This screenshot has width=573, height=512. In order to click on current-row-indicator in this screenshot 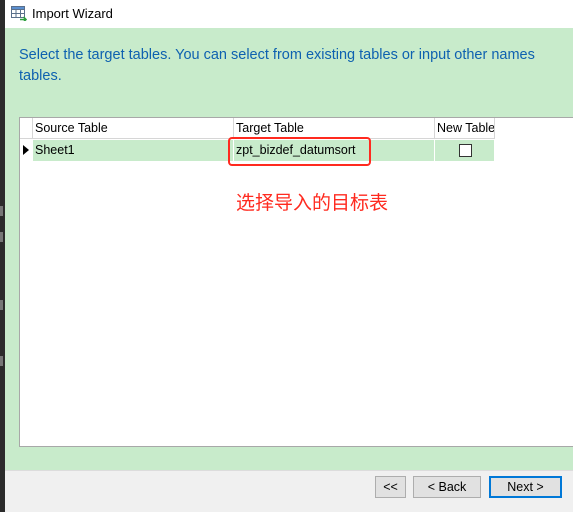, I will do `click(26, 150)`.